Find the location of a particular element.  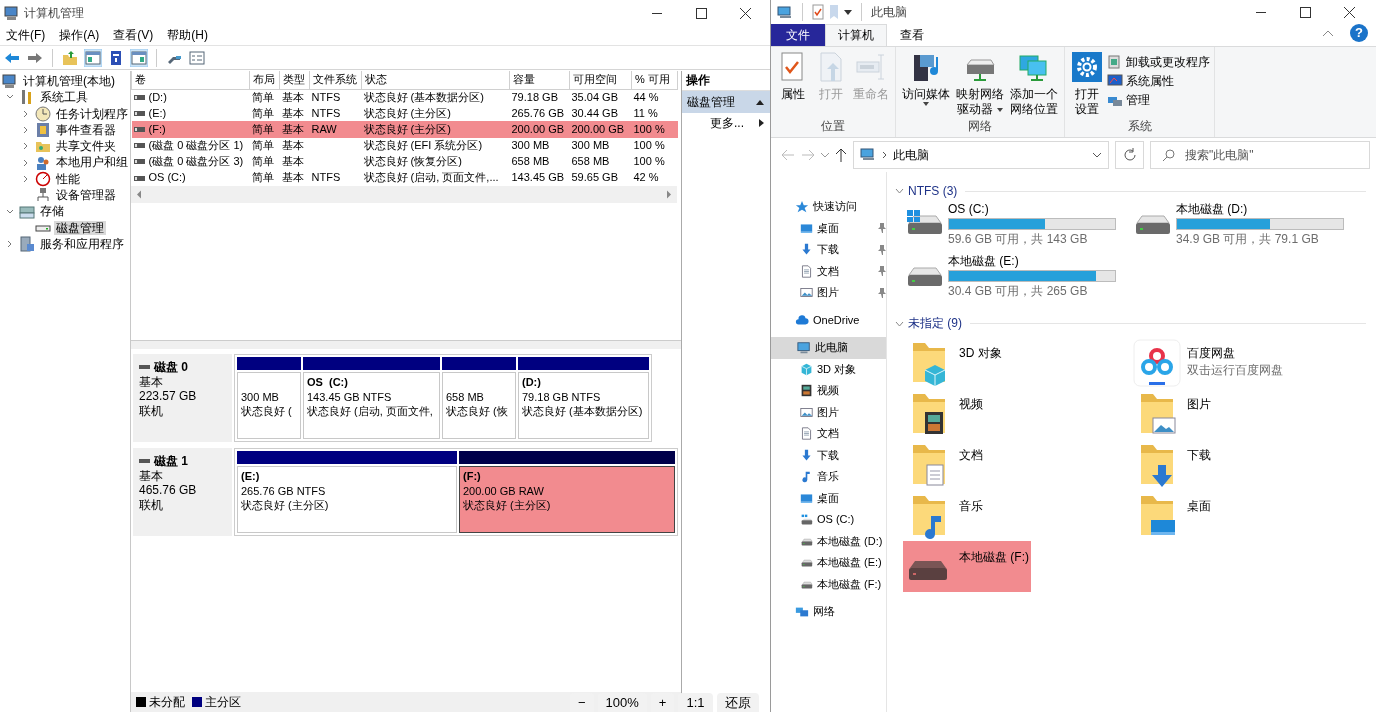

menu-item: 查看(V) is located at coordinates (133, 35).